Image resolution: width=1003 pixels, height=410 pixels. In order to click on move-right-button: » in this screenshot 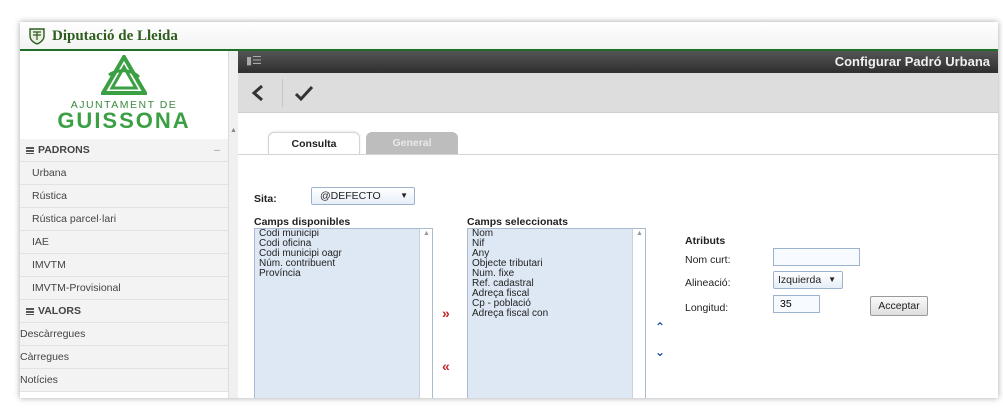, I will do `click(446, 313)`.